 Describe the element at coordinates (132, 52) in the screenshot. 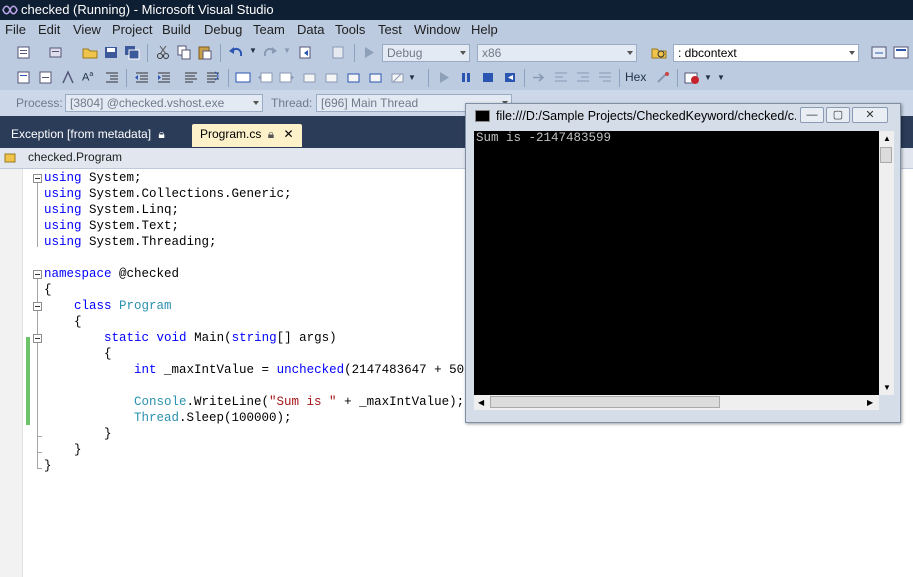

I see `save-all-icon` at that location.